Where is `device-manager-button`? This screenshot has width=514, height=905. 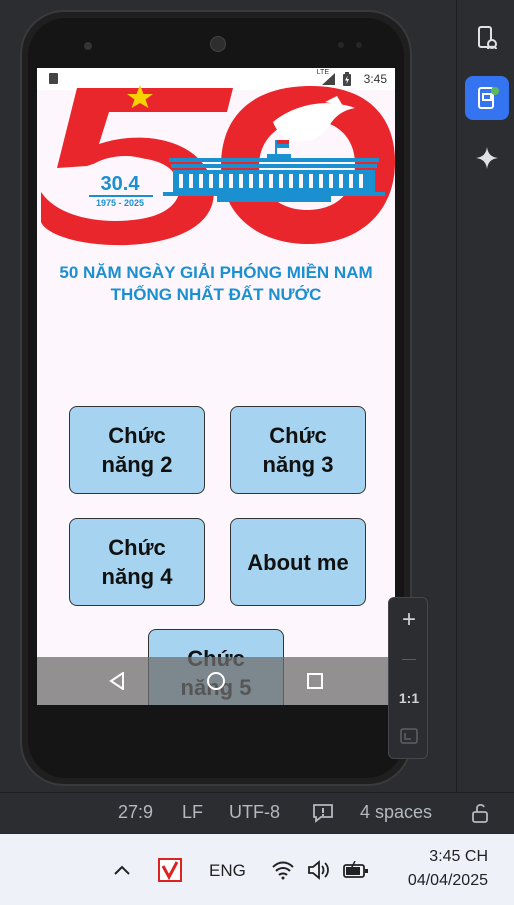 device-manager-button is located at coordinates (487, 38).